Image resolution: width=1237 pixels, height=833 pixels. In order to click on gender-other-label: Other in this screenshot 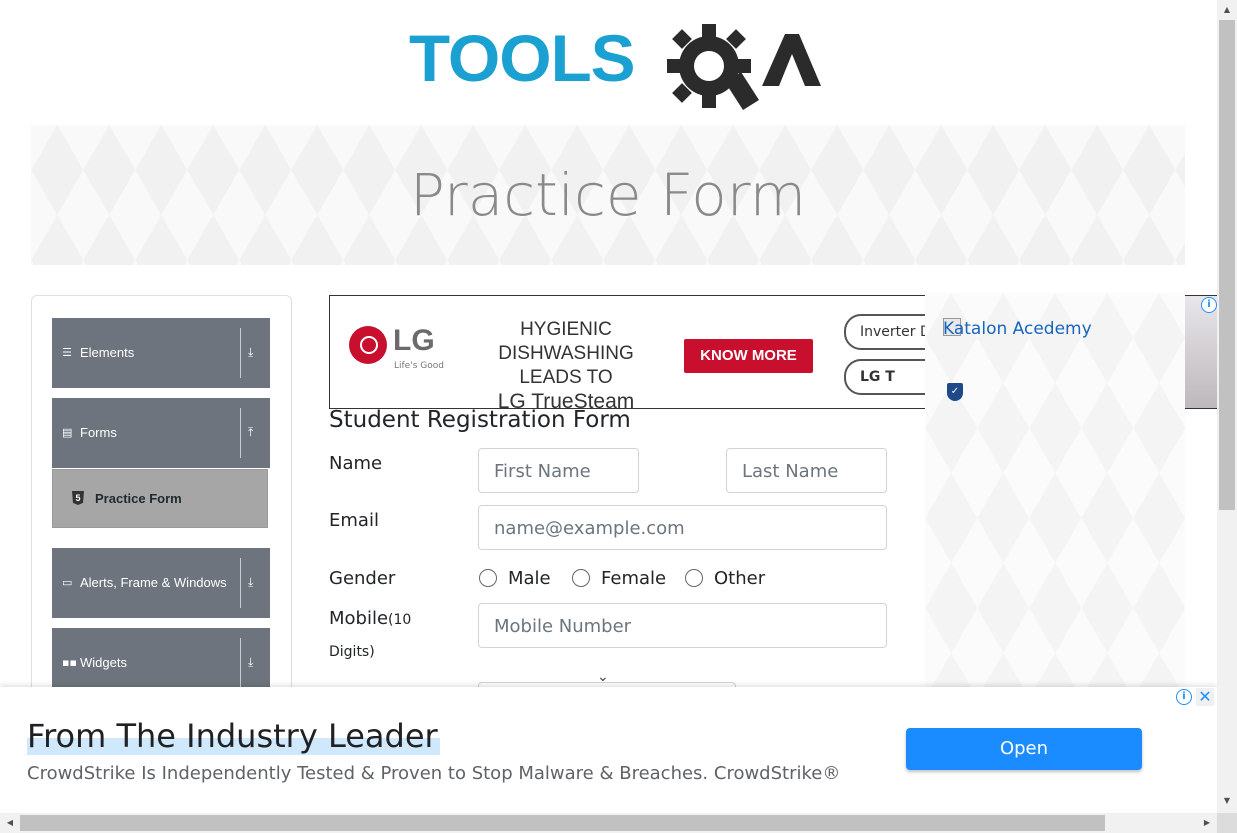, I will do `click(739, 578)`.